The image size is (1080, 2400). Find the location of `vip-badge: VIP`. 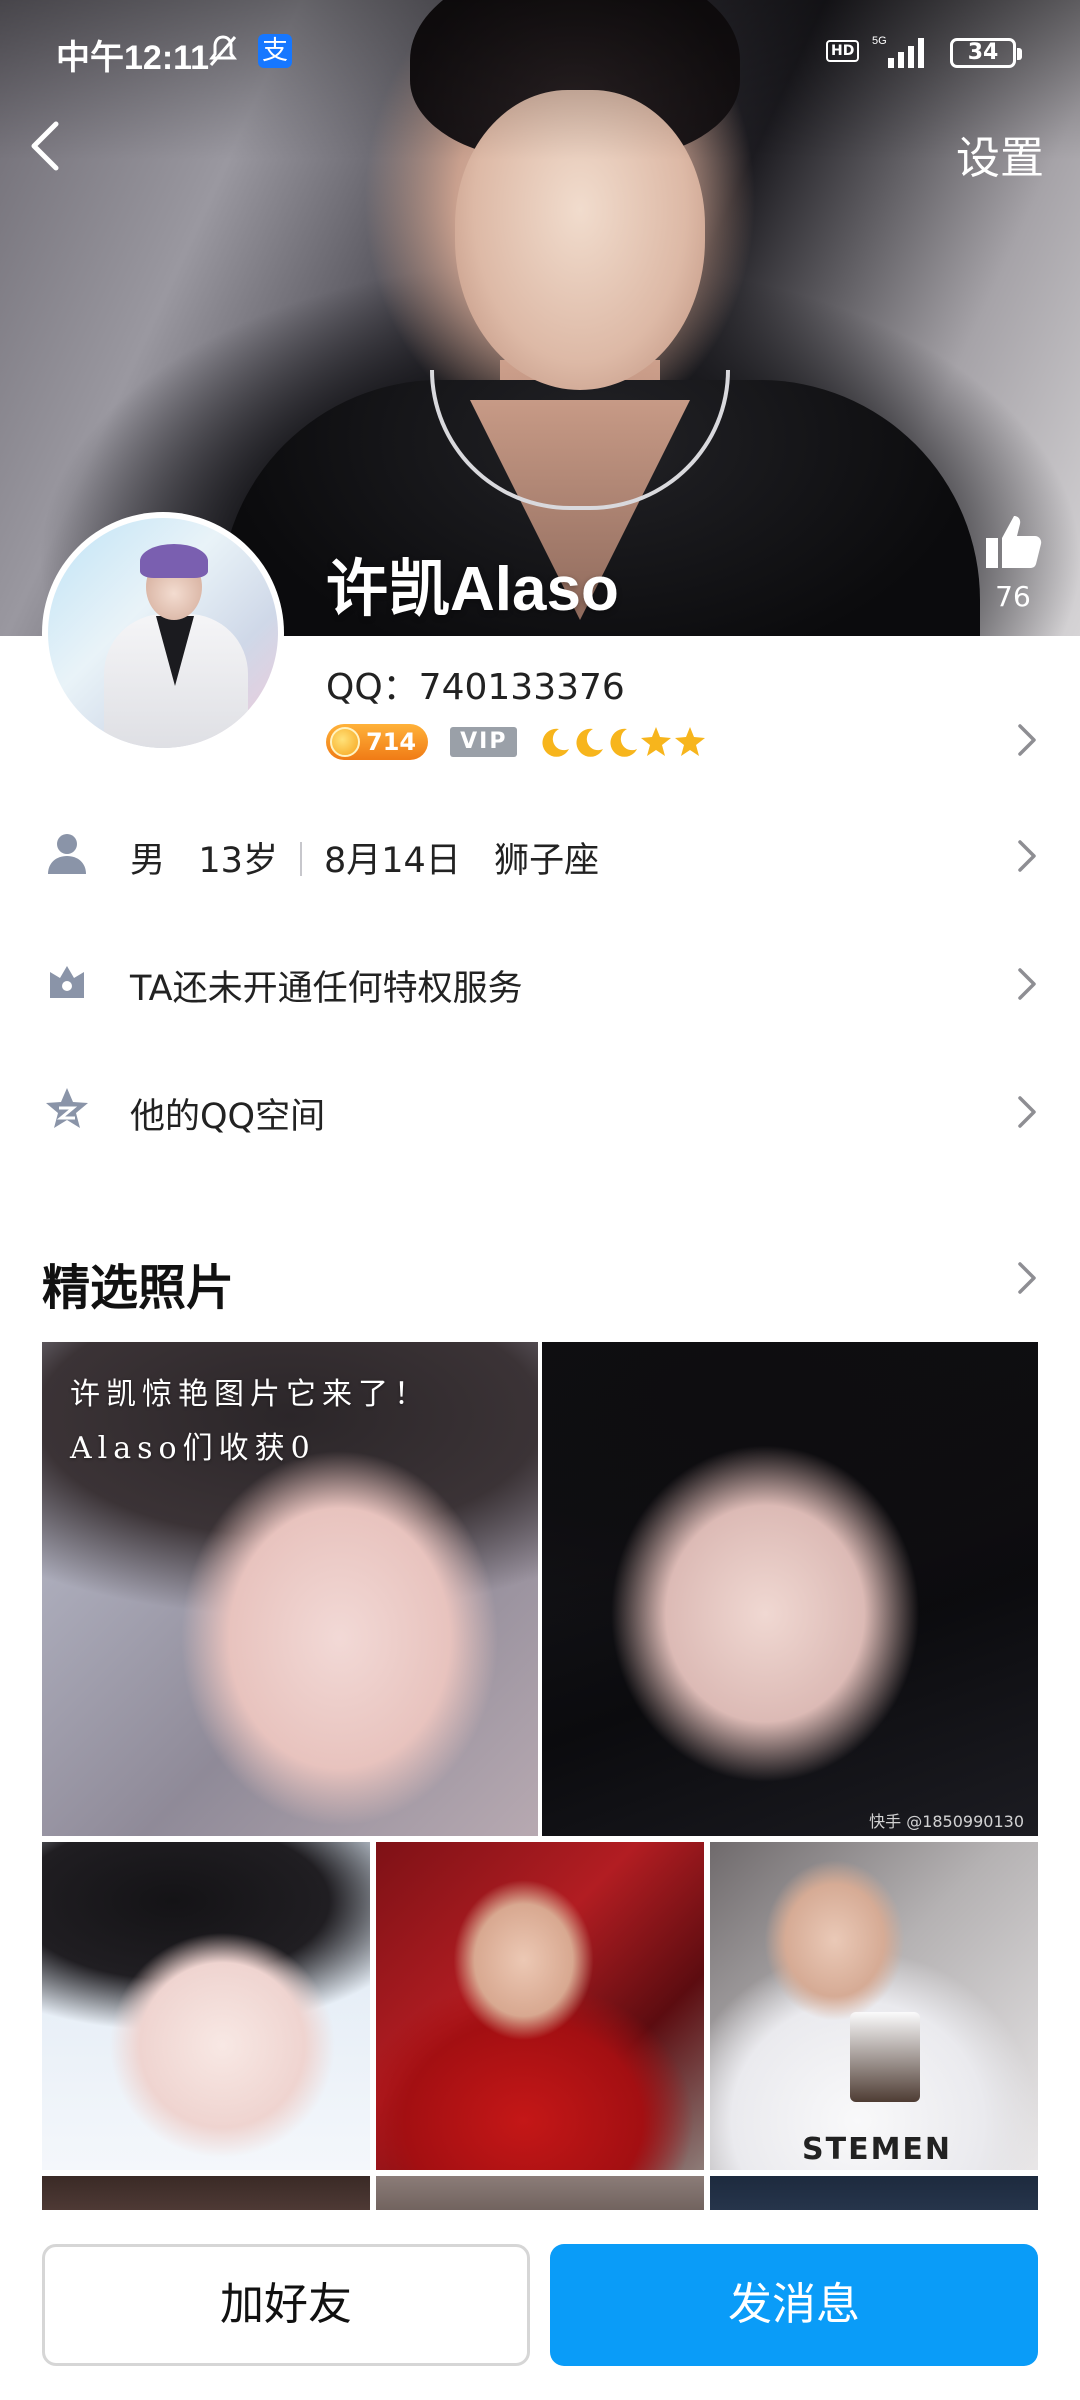

vip-badge: VIP is located at coordinates (484, 742).